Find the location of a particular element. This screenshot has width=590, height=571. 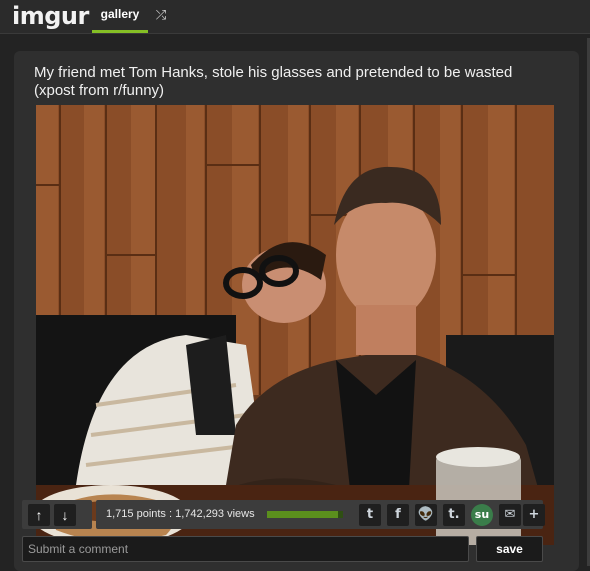

stats-text: 1,715 points : 1,742,293 views is located at coordinates (180, 514).